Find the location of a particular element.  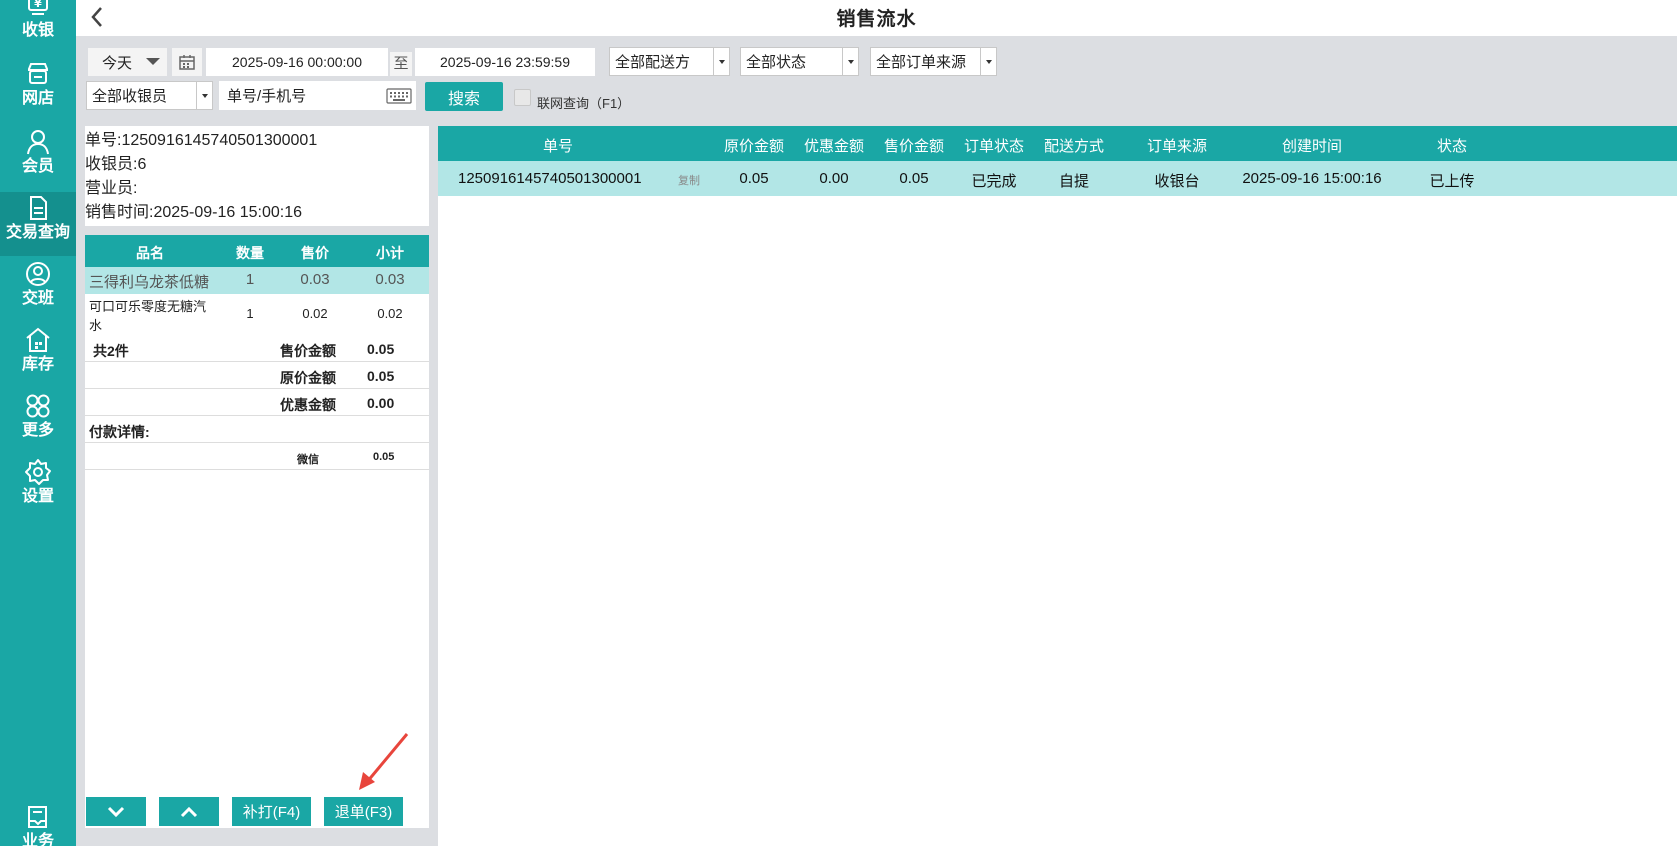

member-icon is located at coordinates (38, 142).